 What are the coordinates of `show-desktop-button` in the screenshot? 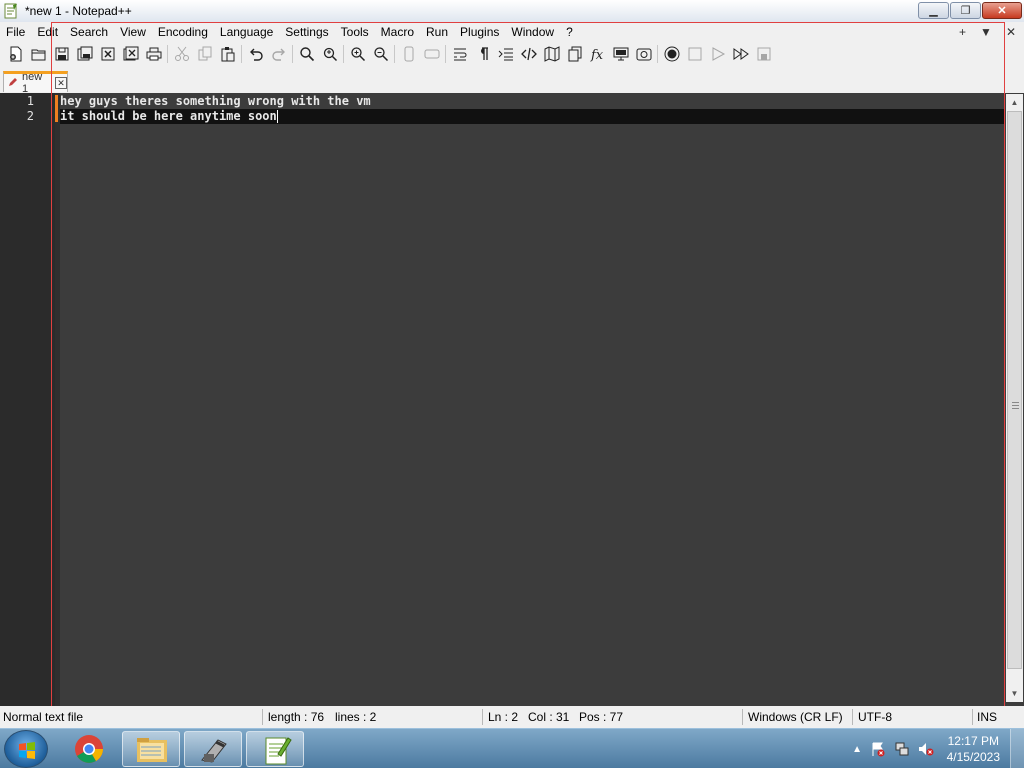 It's located at (1017, 748).